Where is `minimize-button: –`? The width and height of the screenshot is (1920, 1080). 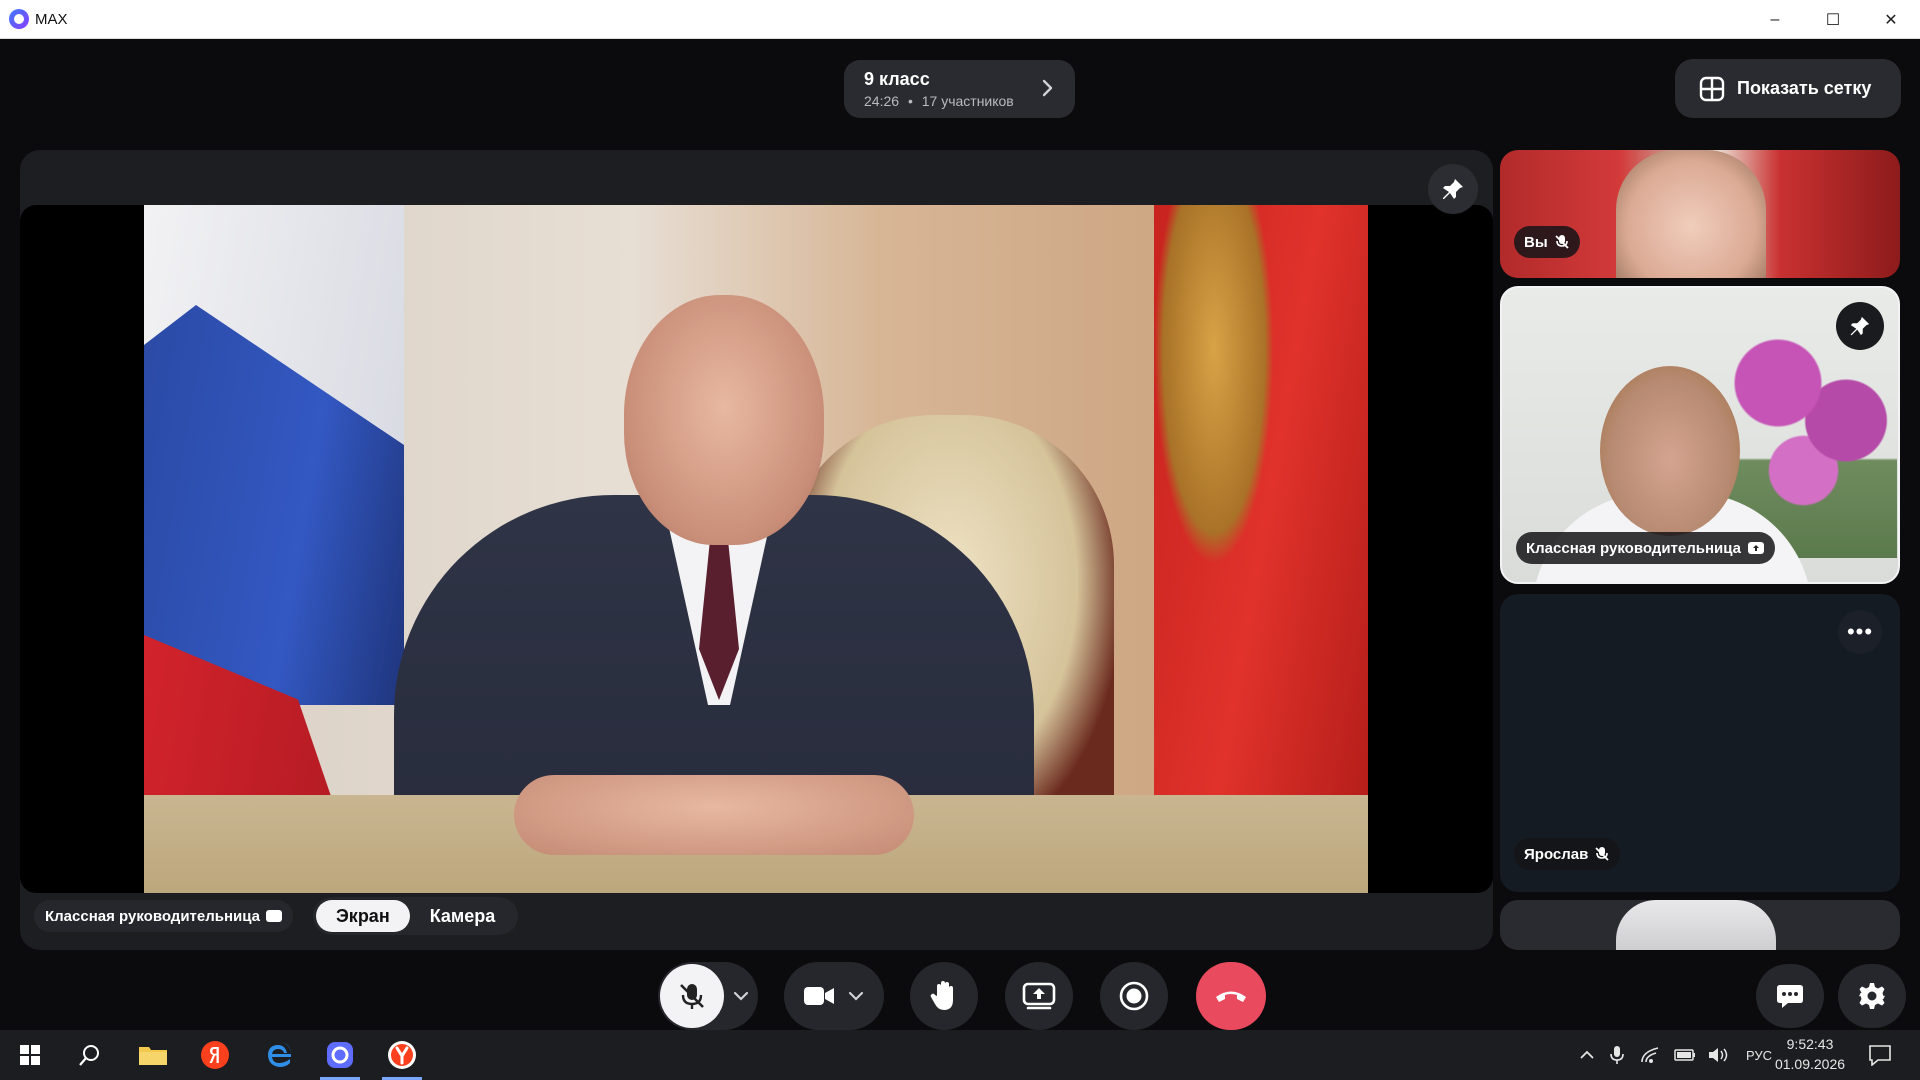
minimize-button: – is located at coordinates (1775, 19).